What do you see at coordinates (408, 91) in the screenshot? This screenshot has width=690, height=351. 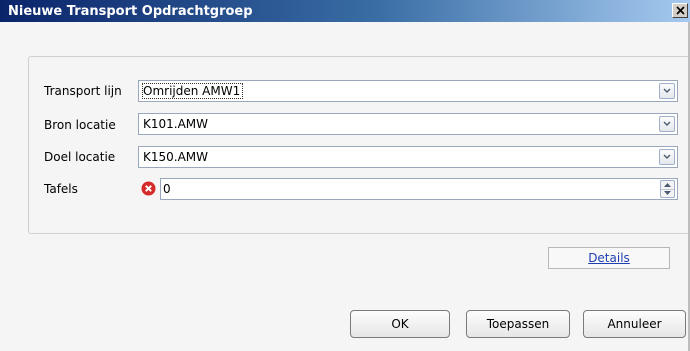 I see `transport-lijn-dropdown: Omrijden AMW1` at bounding box center [408, 91].